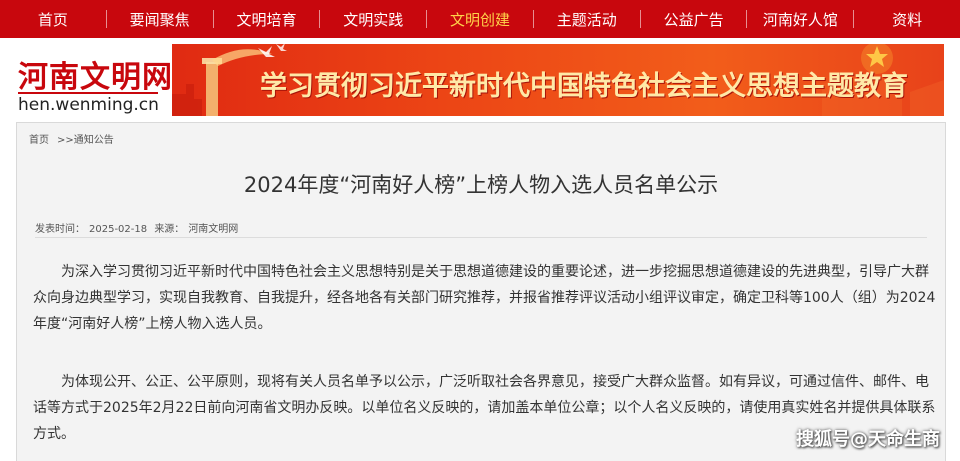 This screenshot has height=461, width=960. What do you see at coordinates (868, 439) in the screenshot?
I see `source-watermark: 搜狐号@天命生商` at bounding box center [868, 439].